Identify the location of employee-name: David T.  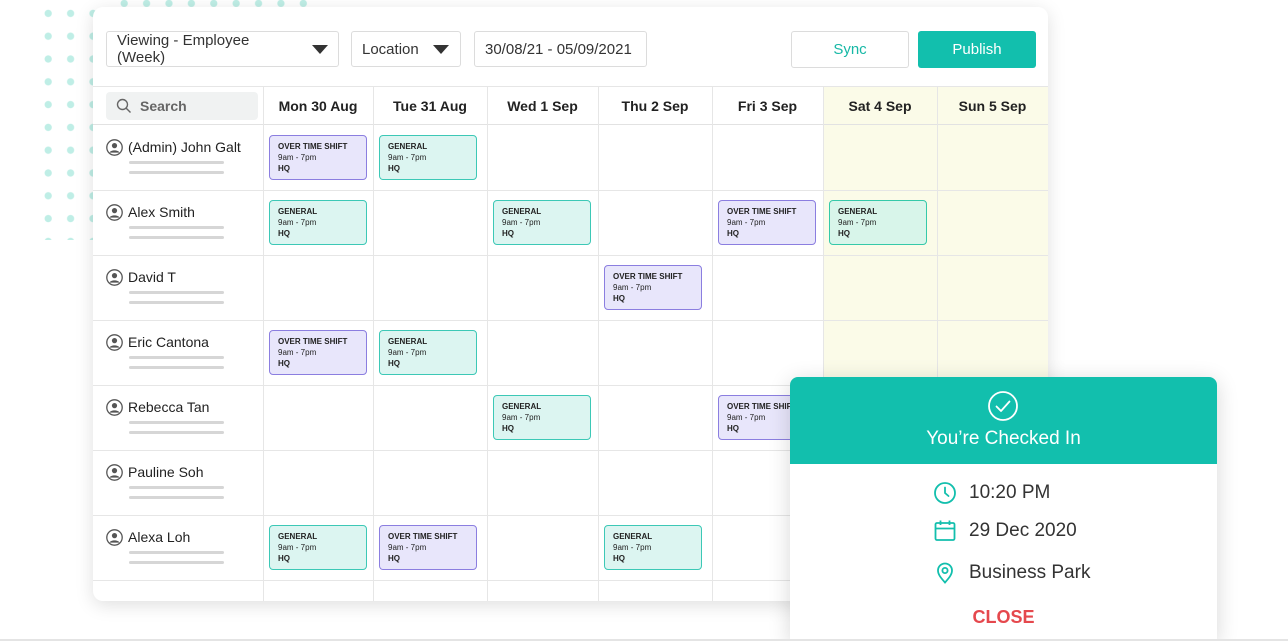
(152, 277).